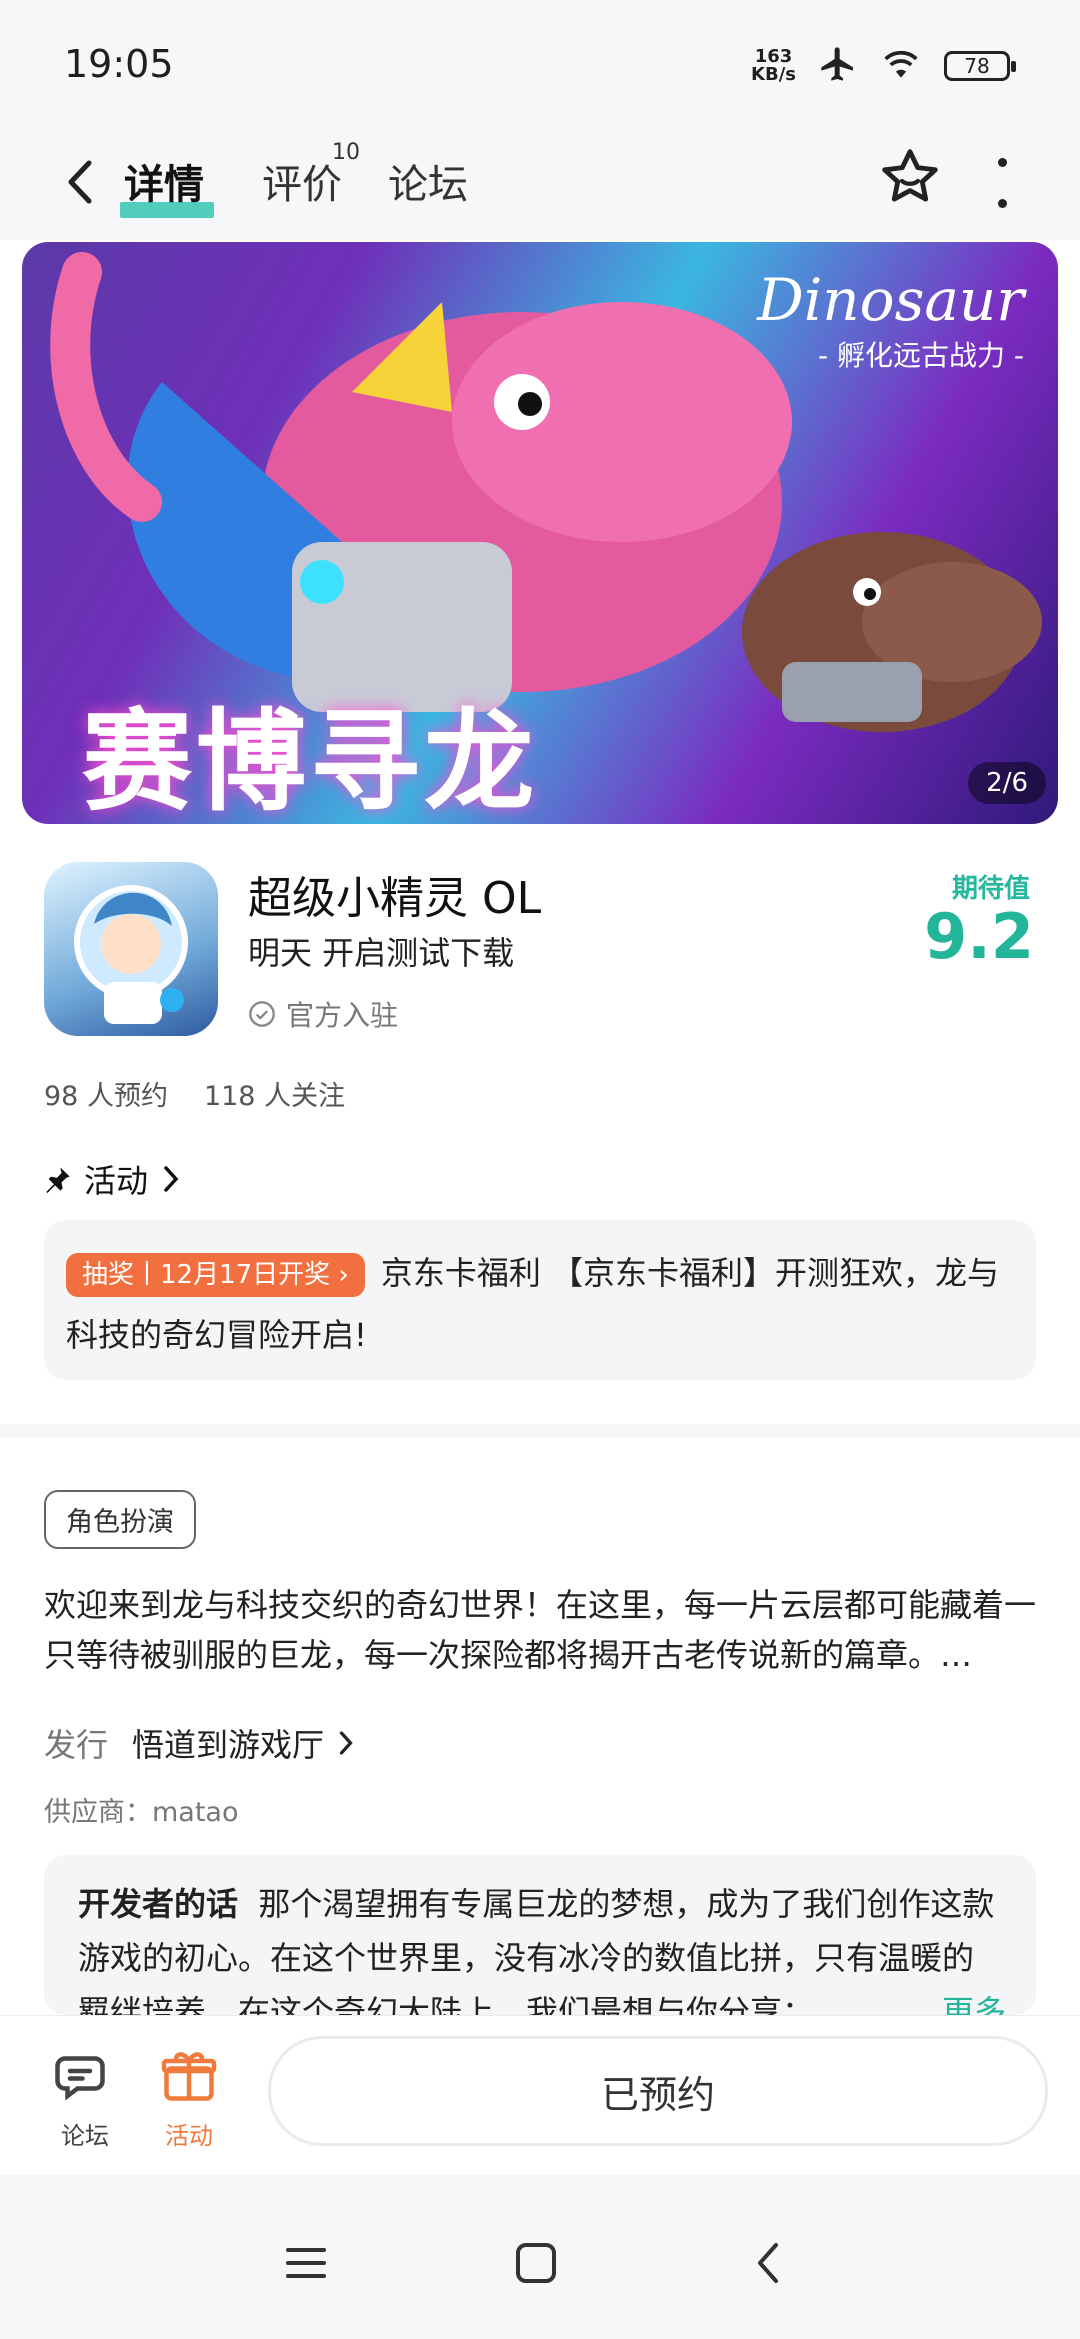 The width and height of the screenshot is (1080, 2339). I want to click on system-navigation-bar, so click(540, 2257).